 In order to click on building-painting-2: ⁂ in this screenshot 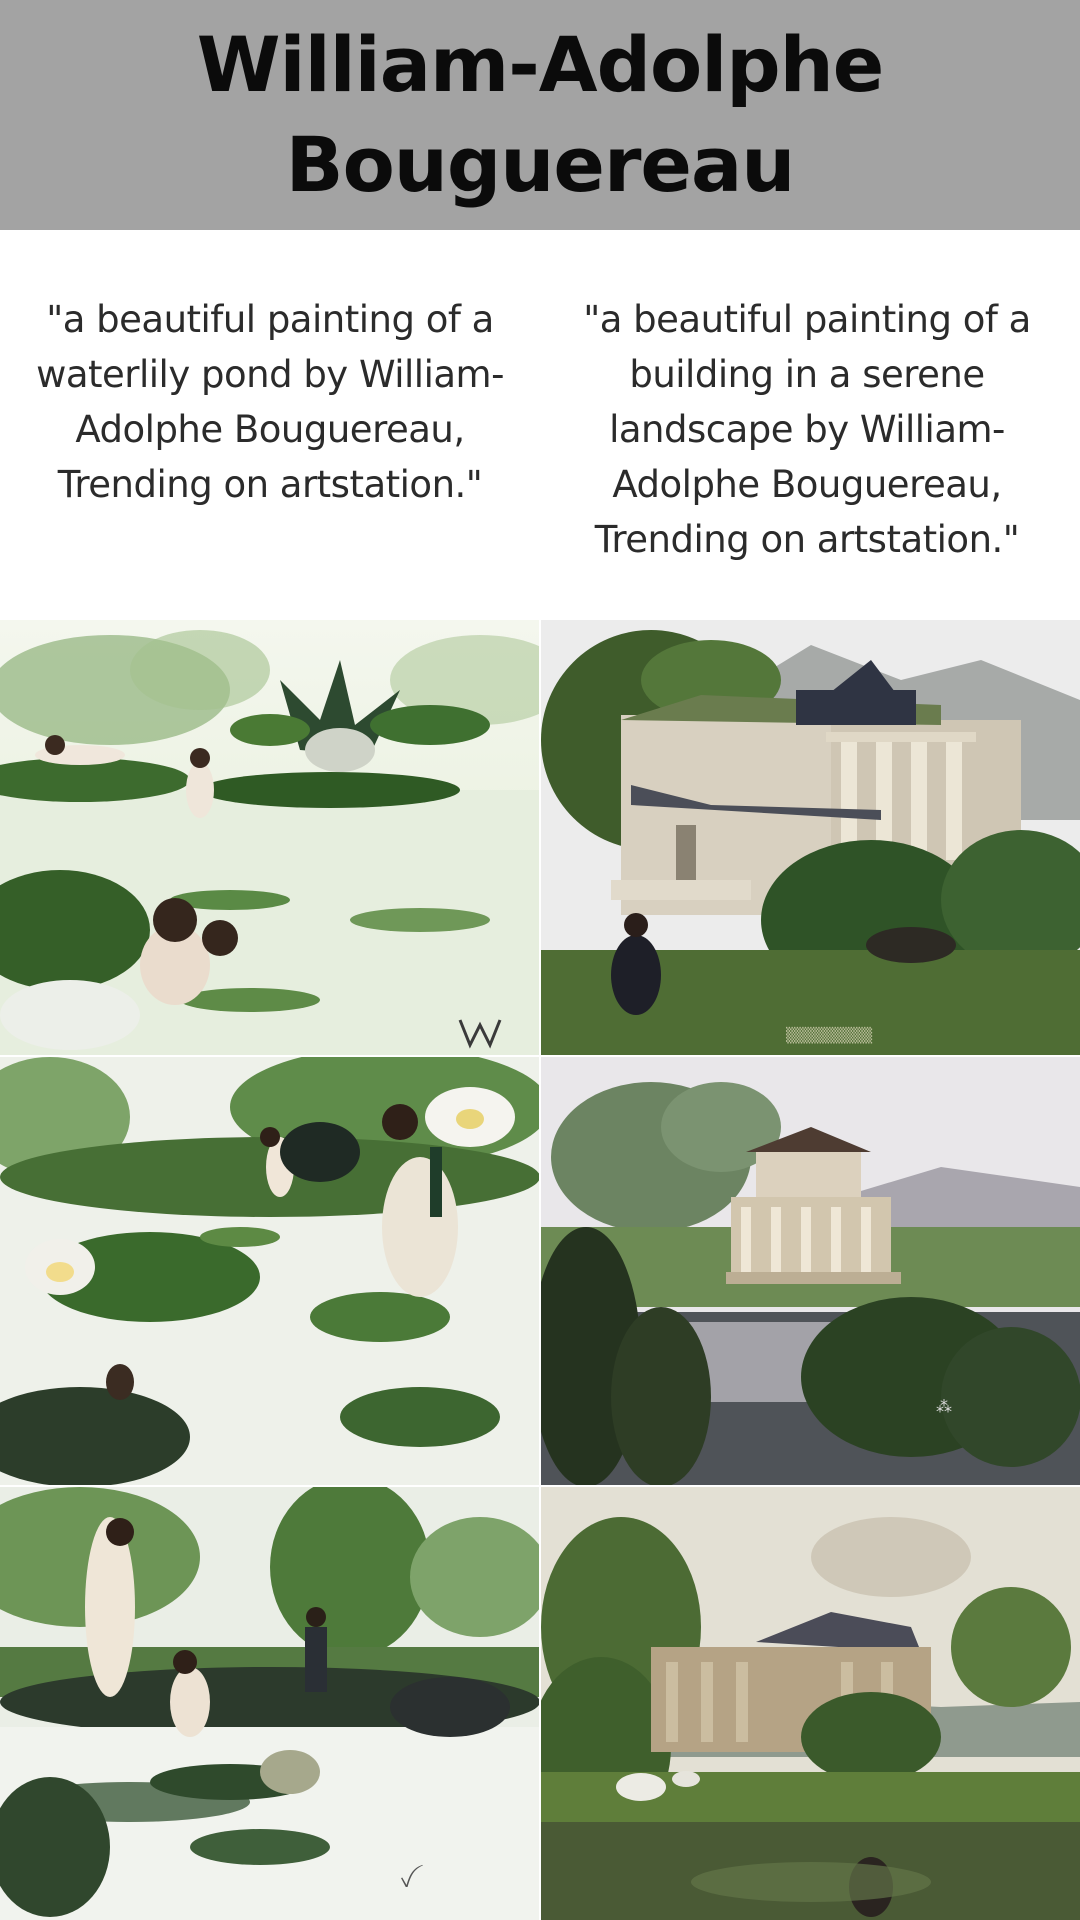, I will do `click(810, 1271)`.